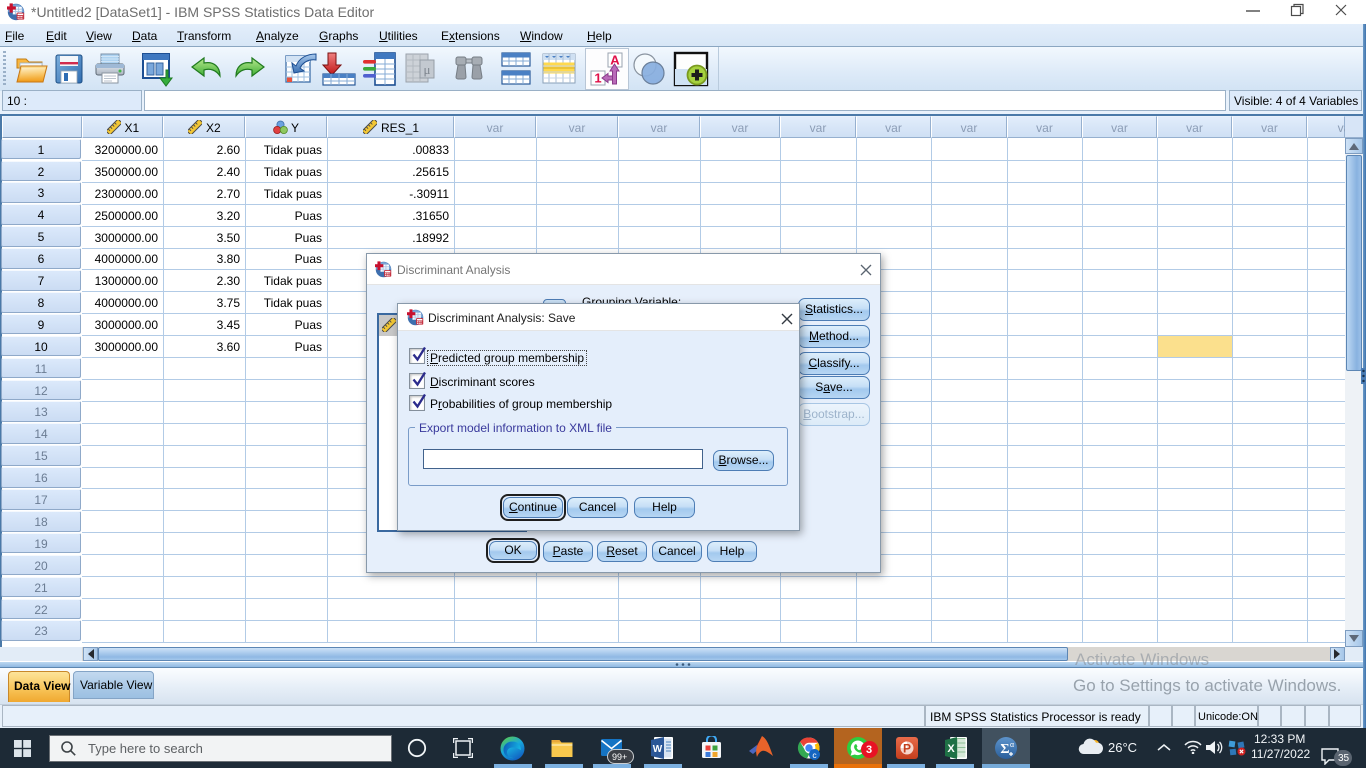 Image resolution: width=1366 pixels, height=768 pixels. Describe the element at coordinates (1004, 749) in the screenshot. I see `svg-text: Σ` at that location.